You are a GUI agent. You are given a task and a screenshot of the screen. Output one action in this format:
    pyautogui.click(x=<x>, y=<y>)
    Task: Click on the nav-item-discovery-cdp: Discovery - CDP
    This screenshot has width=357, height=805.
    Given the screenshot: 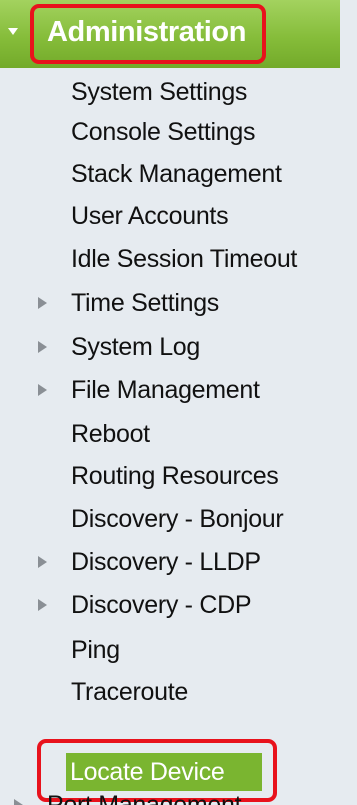 What is the action you would take?
    pyautogui.click(x=161, y=605)
    